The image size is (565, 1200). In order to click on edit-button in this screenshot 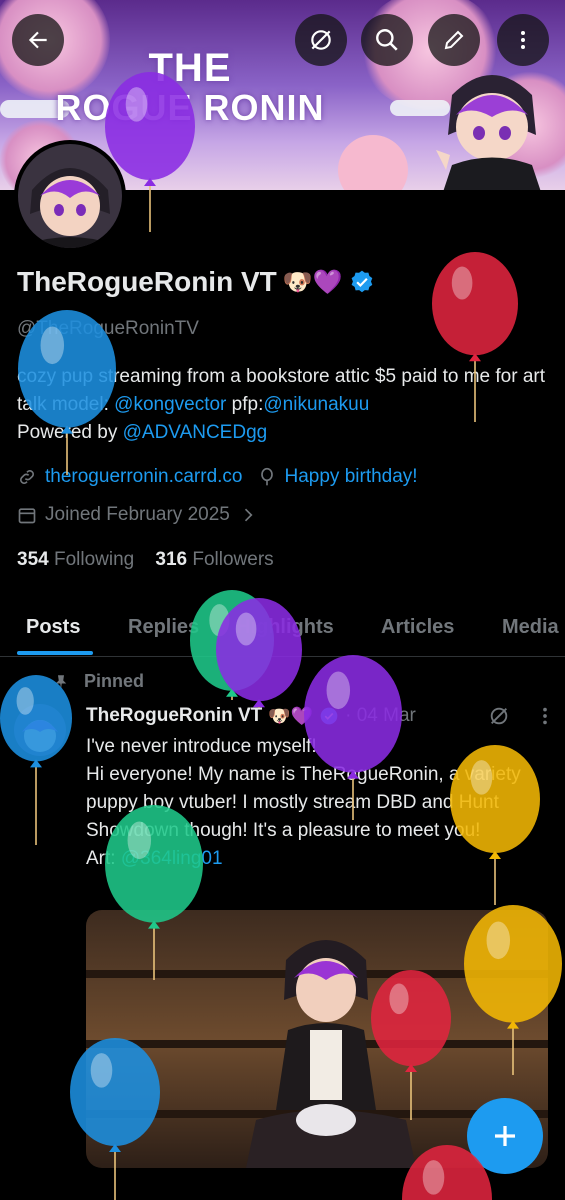, I will do `click(454, 40)`.